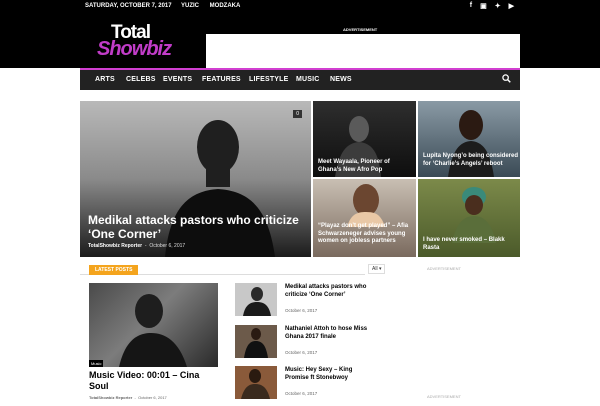 This screenshot has height=406, width=600. I want to click on facebook-icon: f, so click(471, 6).